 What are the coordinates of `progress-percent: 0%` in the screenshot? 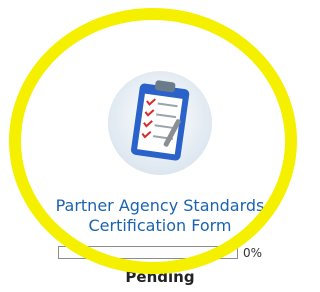 It's located at (253, 253).